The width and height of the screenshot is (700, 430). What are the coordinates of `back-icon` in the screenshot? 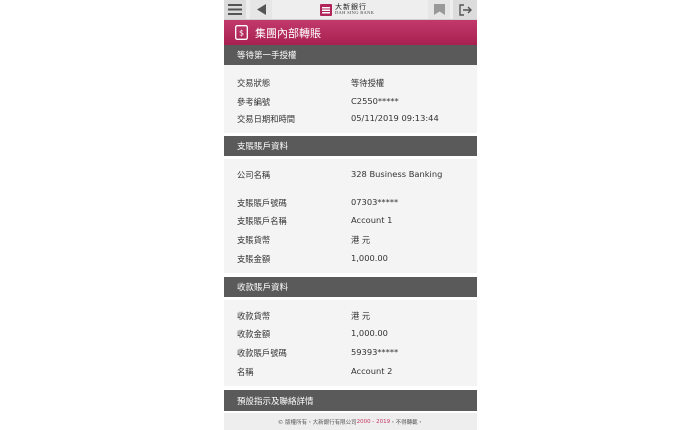 It's located at (261, 9).